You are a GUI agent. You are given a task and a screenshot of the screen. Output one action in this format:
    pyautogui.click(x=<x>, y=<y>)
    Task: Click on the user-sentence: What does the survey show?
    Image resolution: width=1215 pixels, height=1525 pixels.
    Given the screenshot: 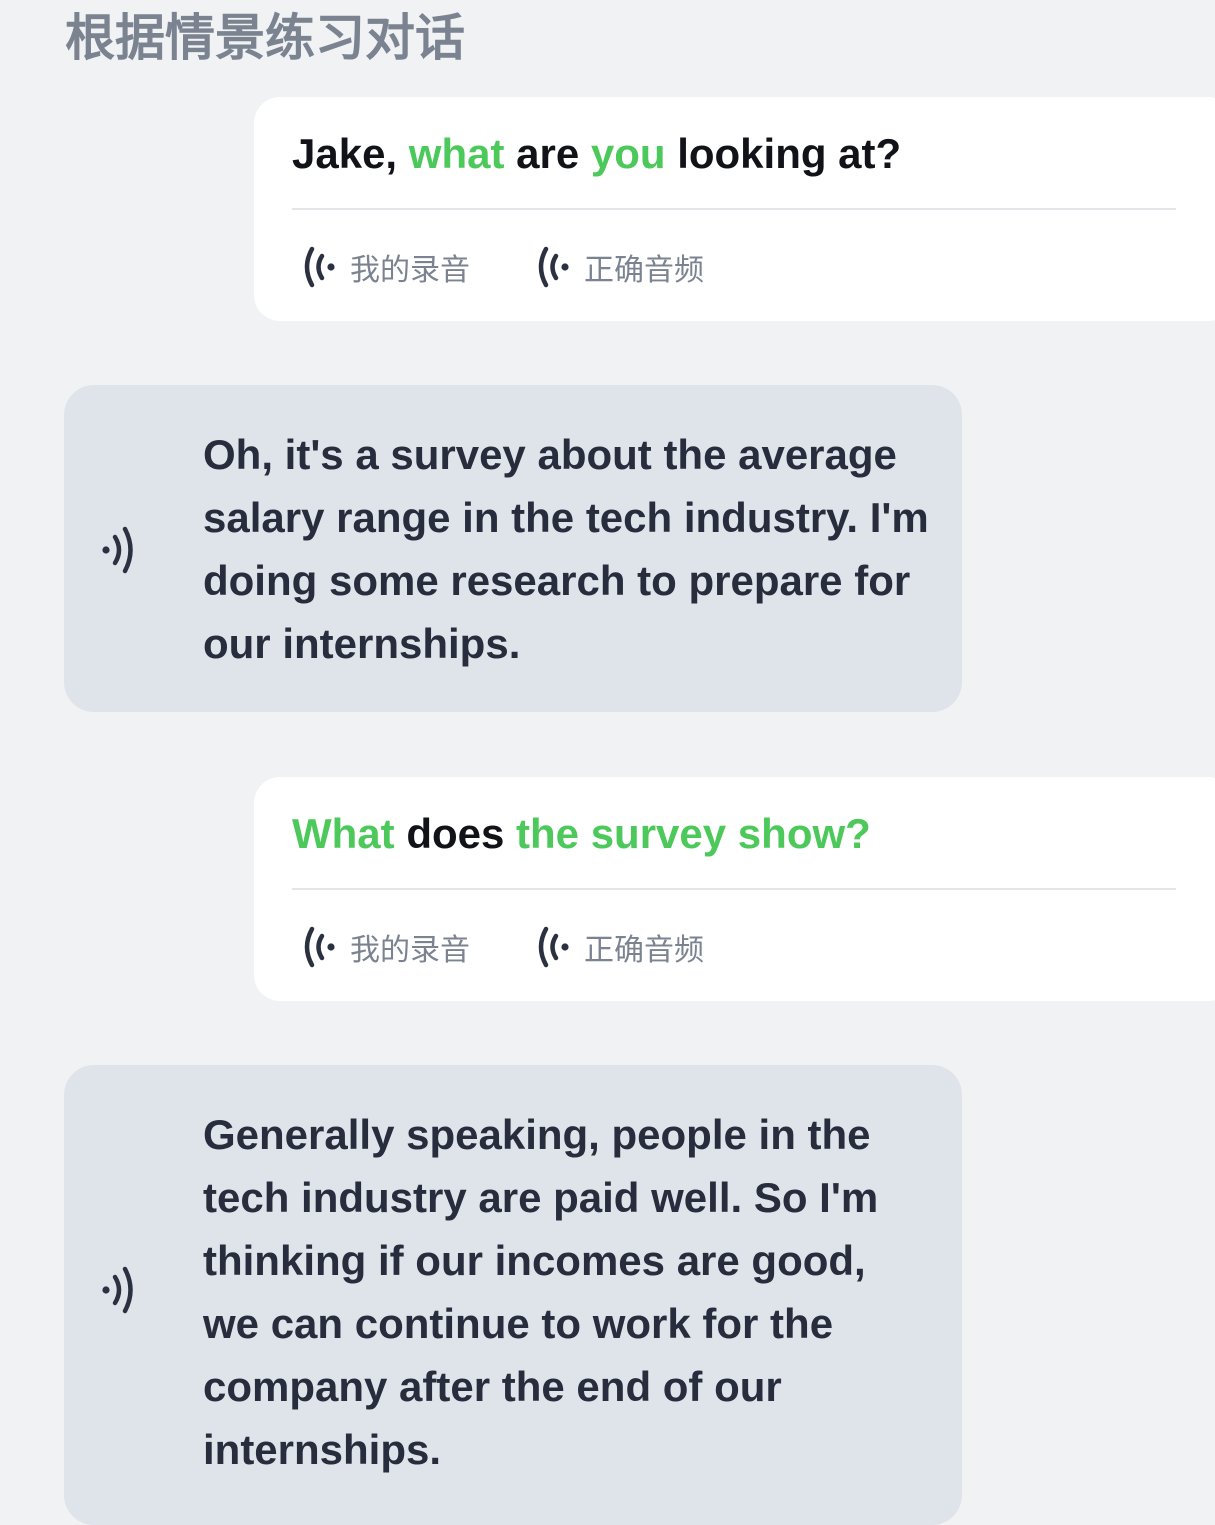 What is the action you would take?
    pyautogui.click(x=581, y=834)
    